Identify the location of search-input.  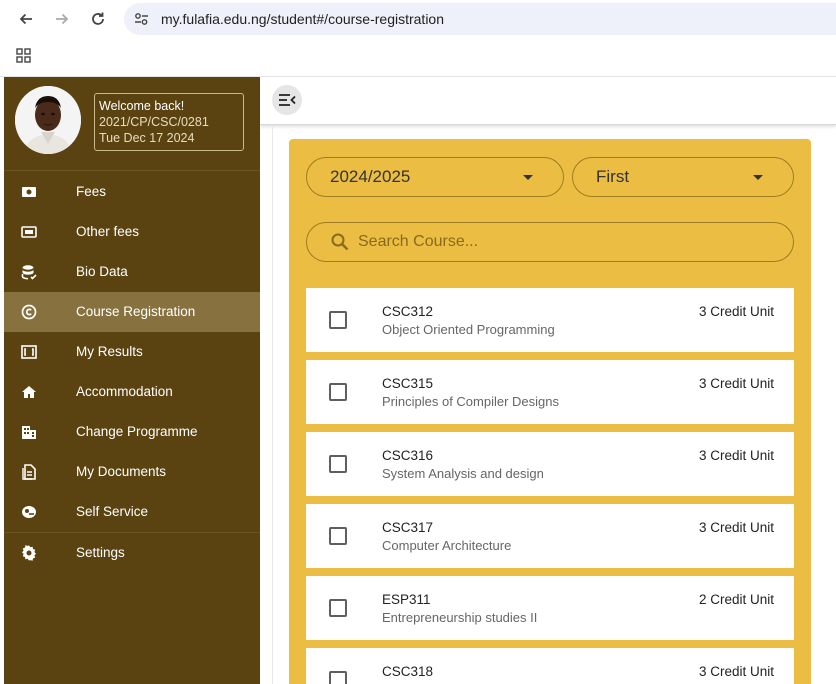
(558, 242).